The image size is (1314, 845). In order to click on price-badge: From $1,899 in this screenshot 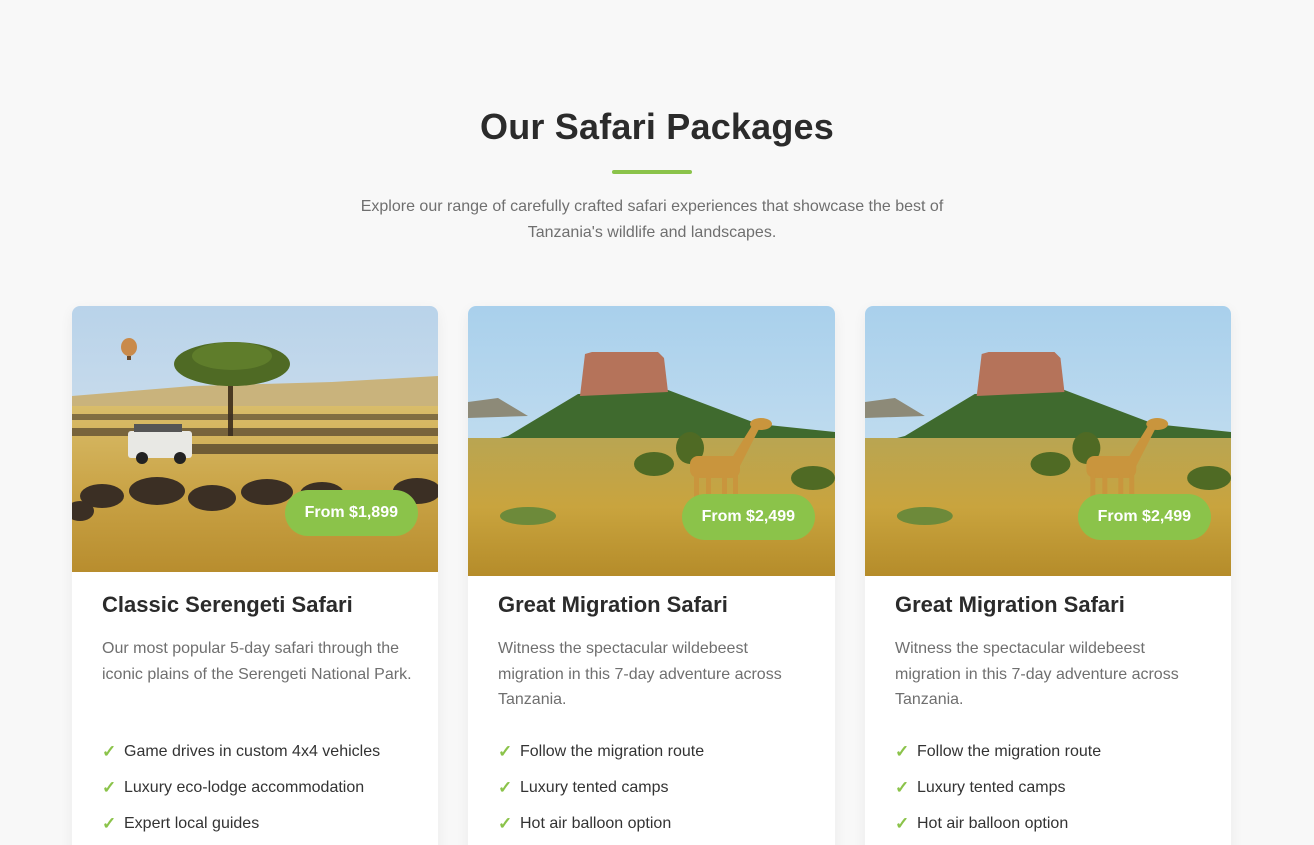, I will do `click(351, 513)`.